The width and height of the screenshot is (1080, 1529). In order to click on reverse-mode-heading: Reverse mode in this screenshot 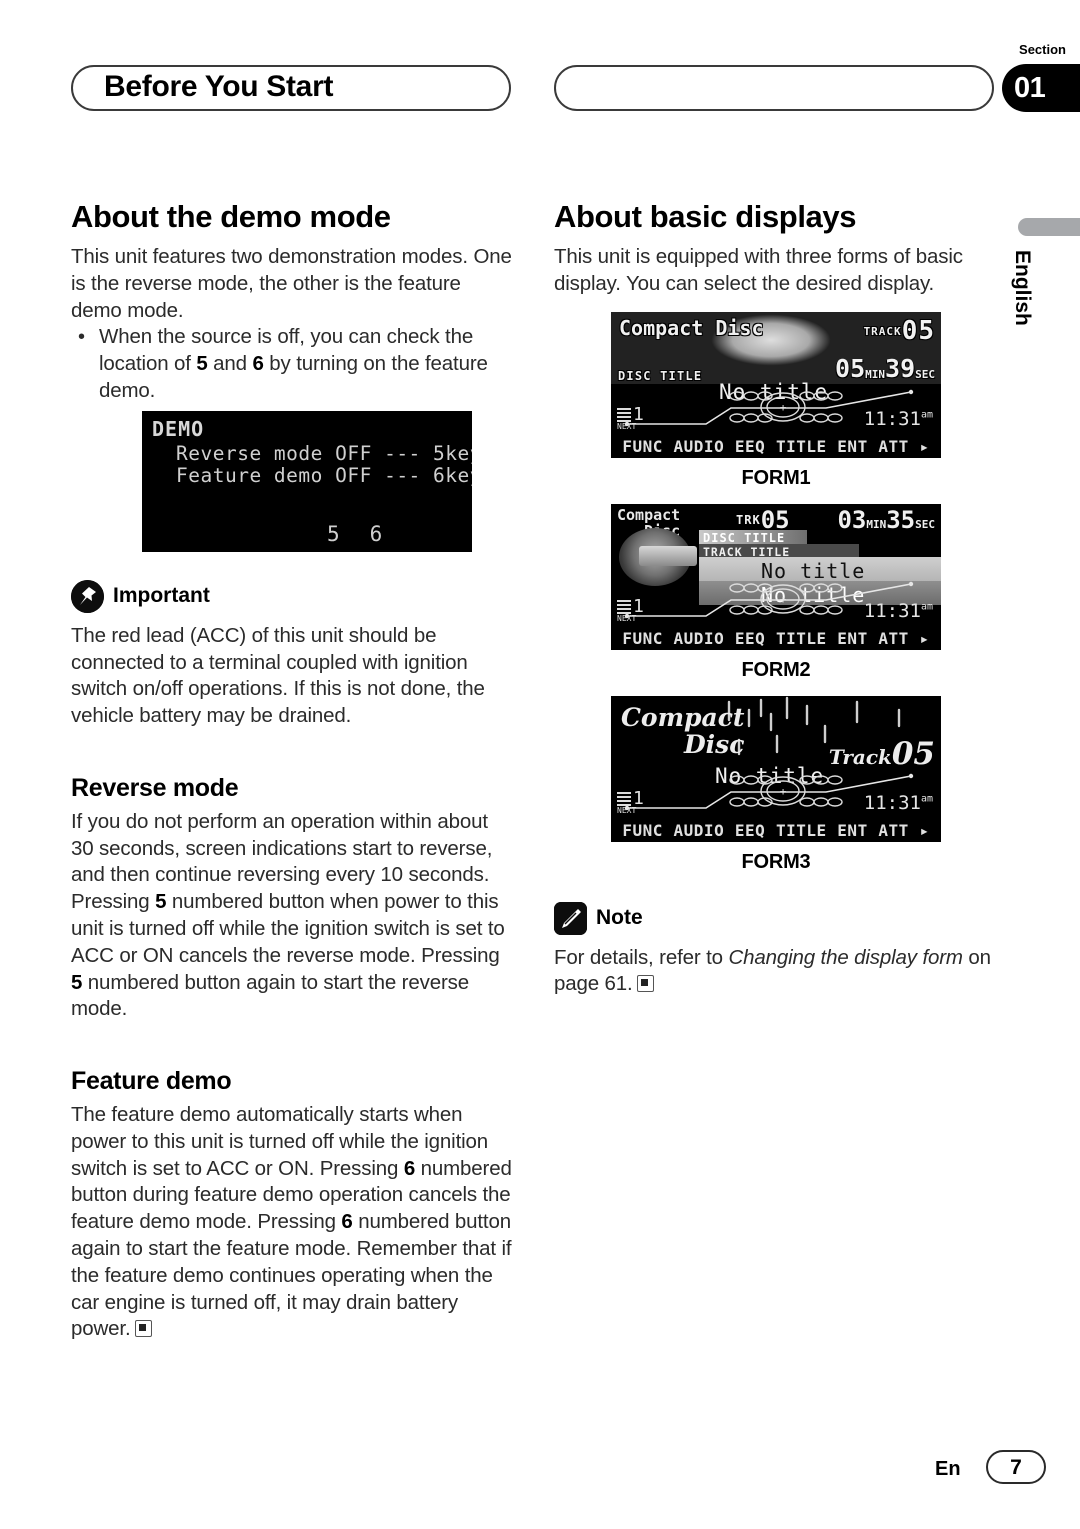, I will do `click(155, 788)`.